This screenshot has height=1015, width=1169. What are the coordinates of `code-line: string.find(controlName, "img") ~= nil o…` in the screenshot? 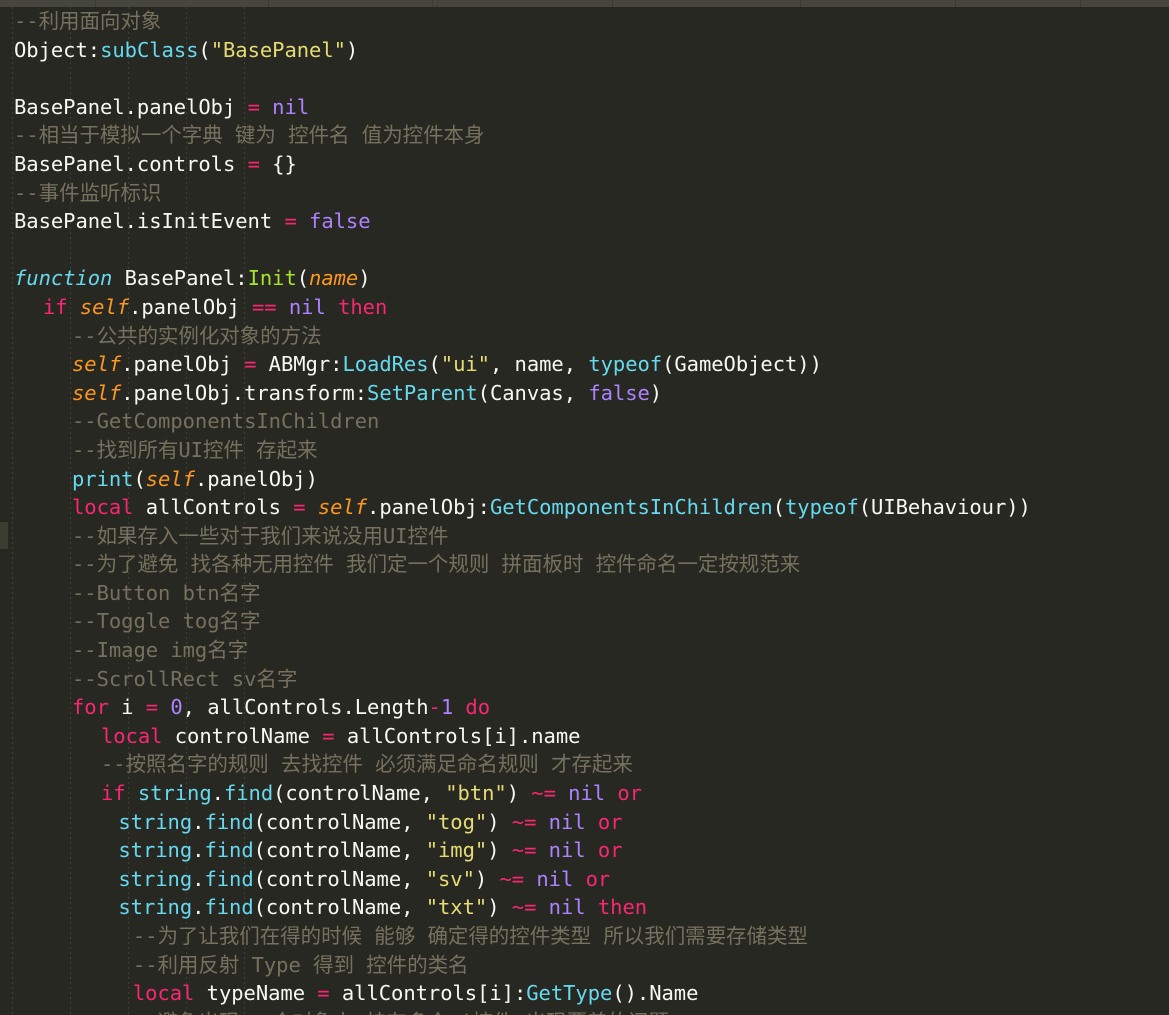 It's located at (584, 850).